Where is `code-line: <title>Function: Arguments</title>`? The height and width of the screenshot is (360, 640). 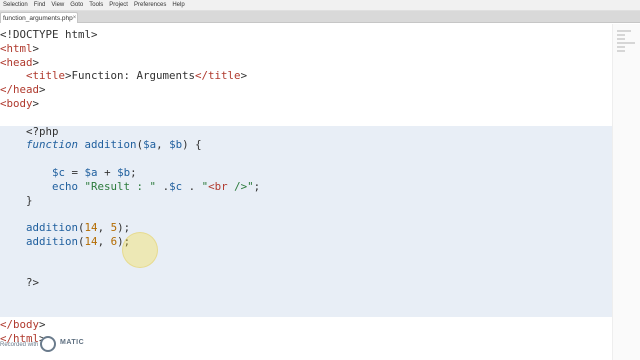
code-line: <title>Function: Arguments</title> is located at coordinates (137, 76).